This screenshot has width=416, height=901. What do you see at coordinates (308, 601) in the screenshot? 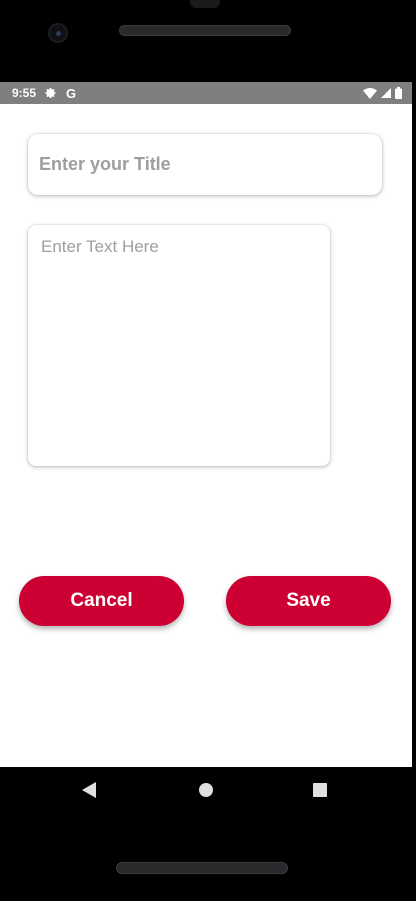
I see `save-button: Save` at bounding box center [308, 601].